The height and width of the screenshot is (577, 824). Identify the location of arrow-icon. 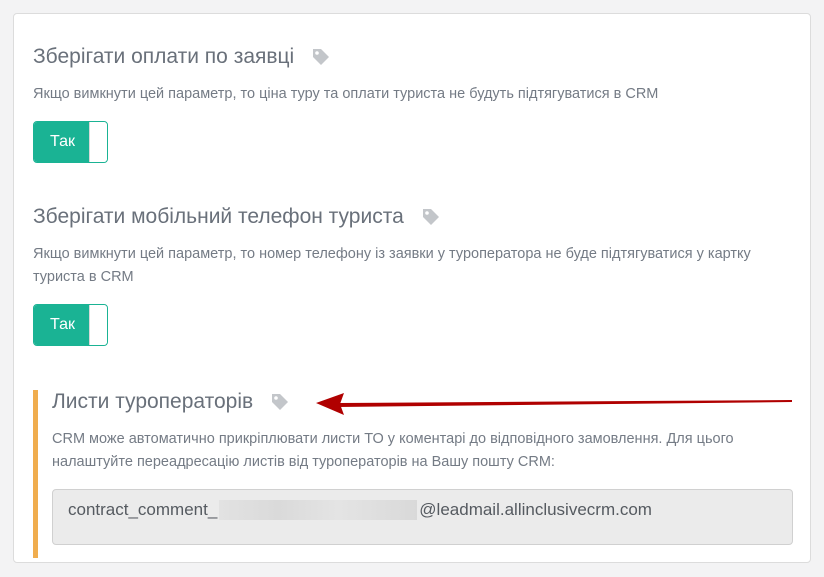
(554, 404).